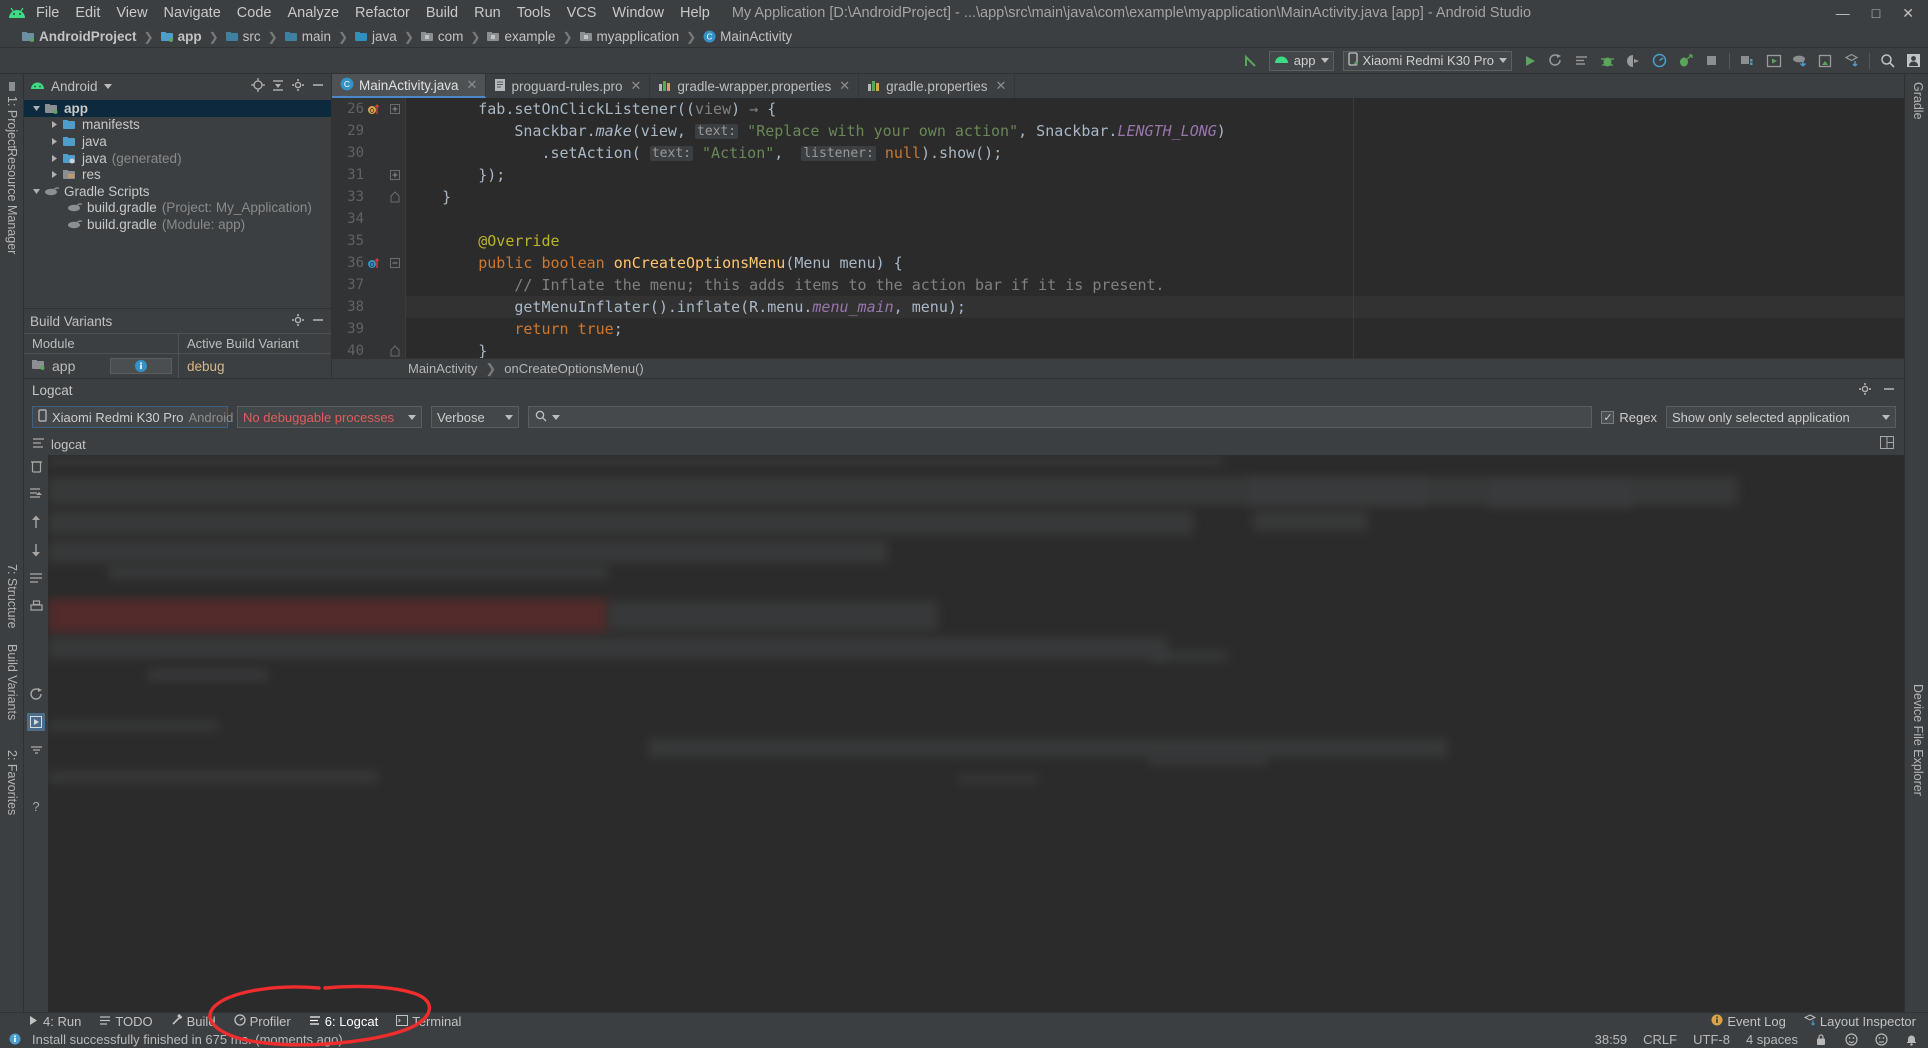  Describe the element at coordinates (1821, 1039) in the screenshot. I see `lock-icon` at that location.